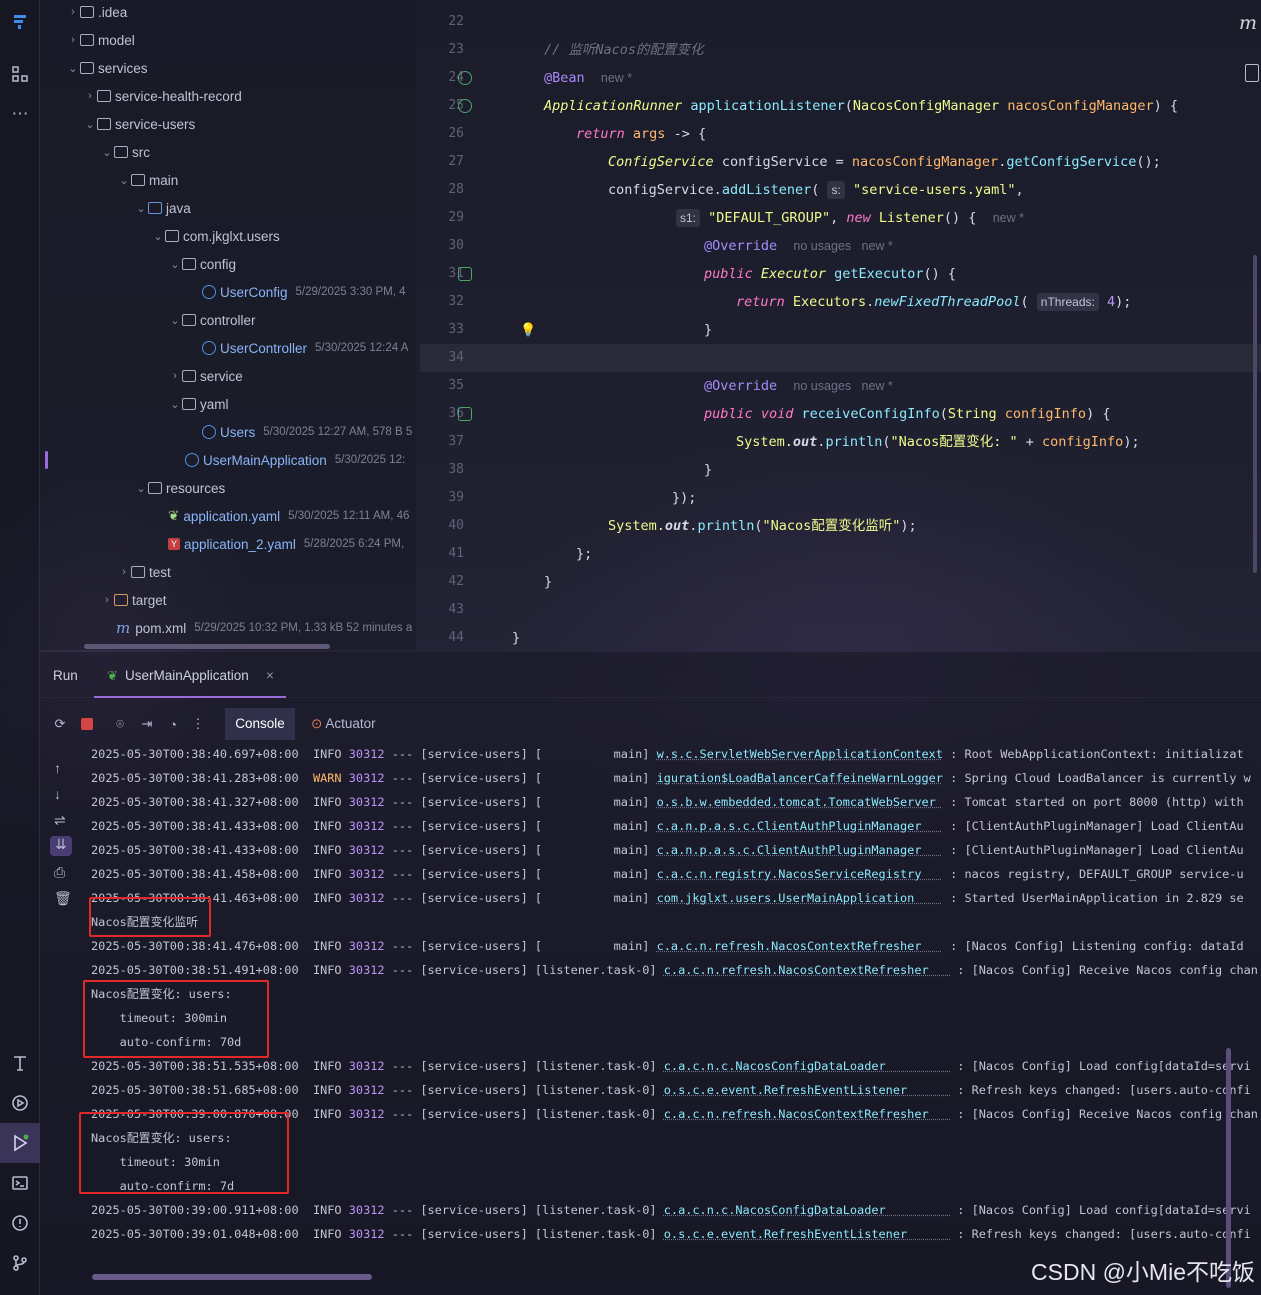 This screenshot has height=1295, width=1261. Describe the element at coordinates (764, 442) in the screenshot. I see `code-type: System.` at that location.